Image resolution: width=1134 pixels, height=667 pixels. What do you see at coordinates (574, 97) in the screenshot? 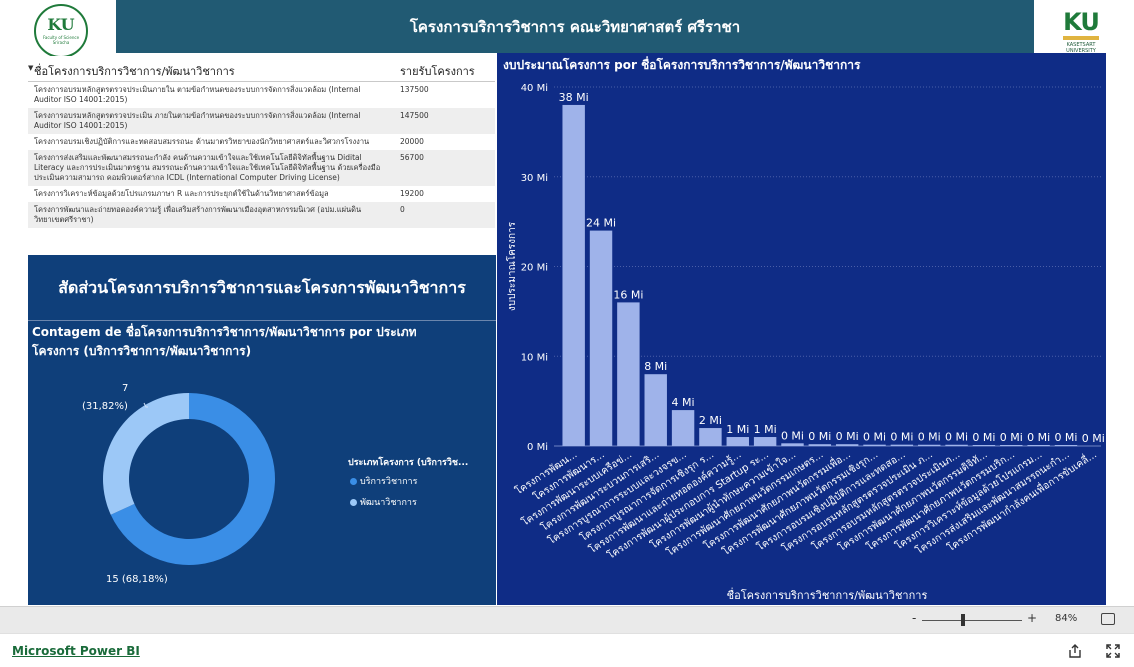
I see `bar-data-label: 38 Mi` at bounding box center [574, 97].